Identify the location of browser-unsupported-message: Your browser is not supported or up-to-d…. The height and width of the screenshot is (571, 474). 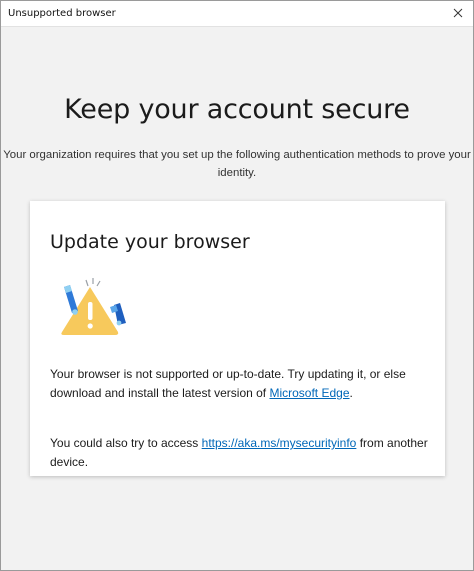
(240, 384).